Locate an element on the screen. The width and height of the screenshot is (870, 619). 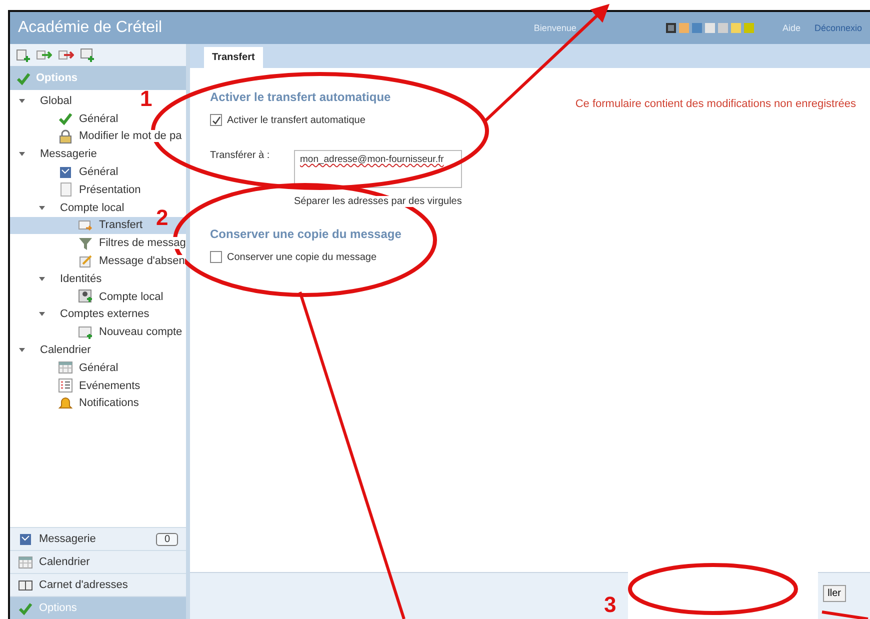
tree-item: Global is located at coordinates (56, 100).